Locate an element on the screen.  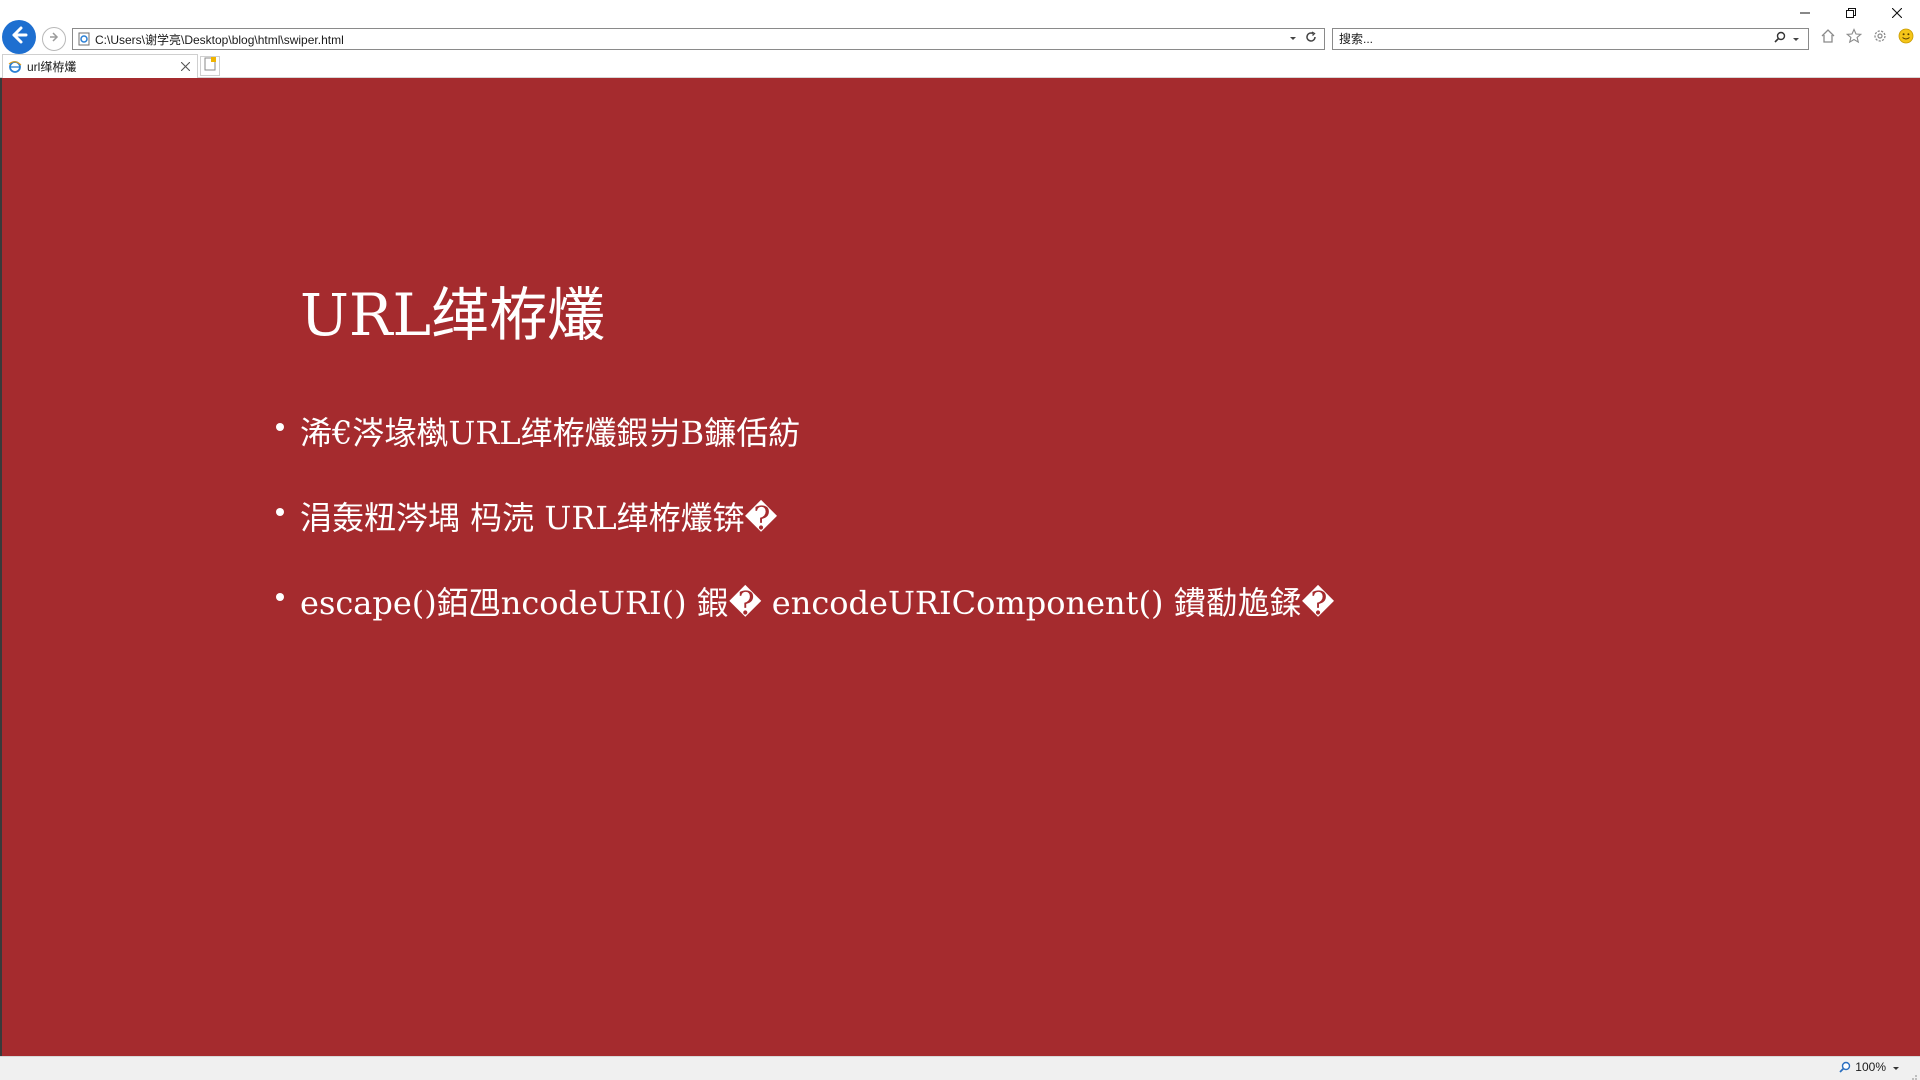
zoom-dropdown is located at coordinates (1896, 1068).